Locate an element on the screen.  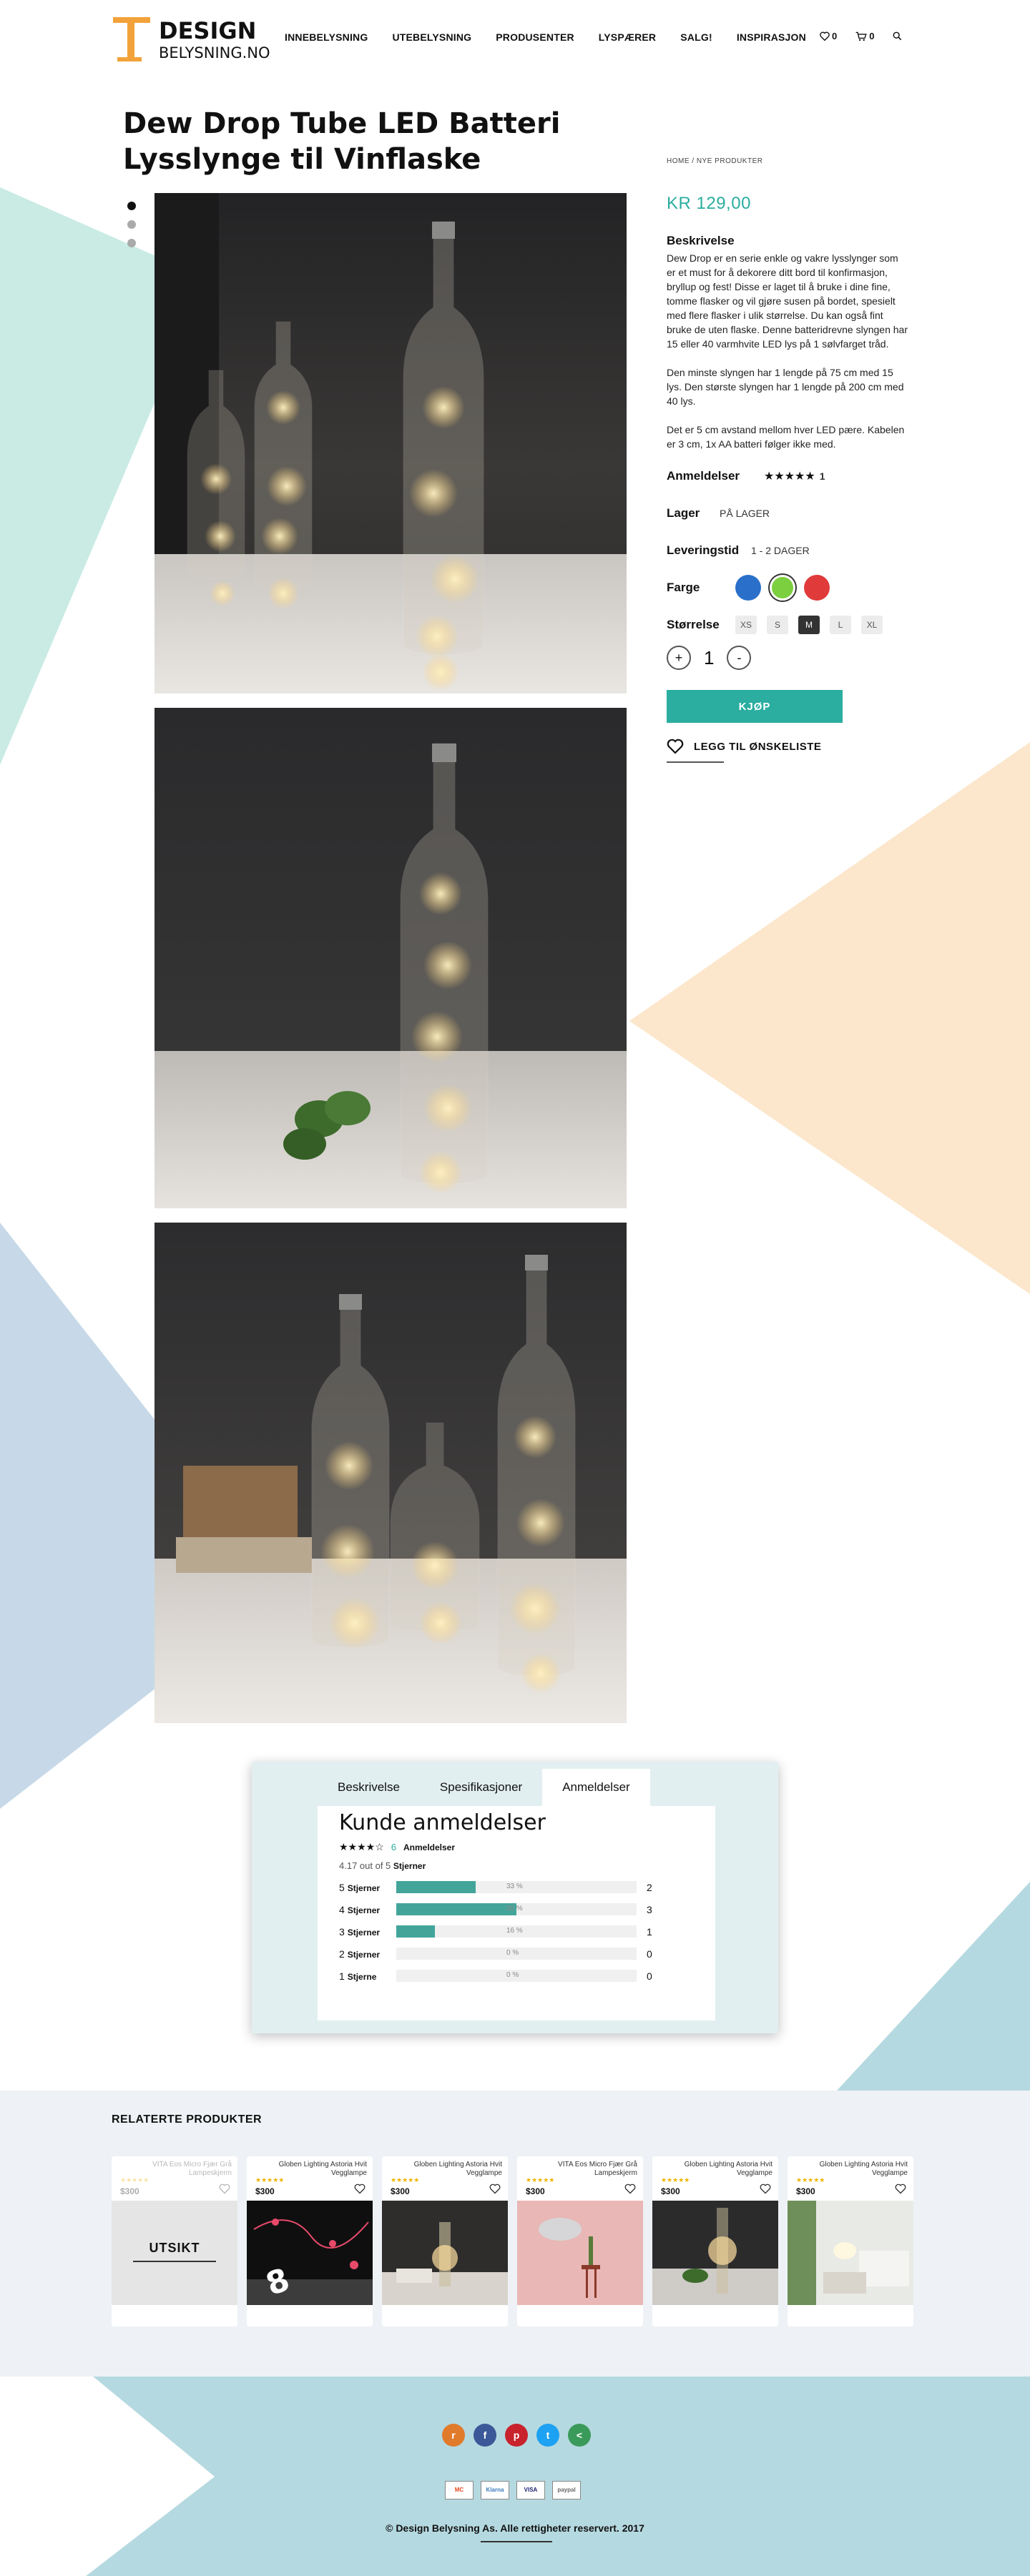
delivery-label: Leveringstid is located at coordinates (704, 550).